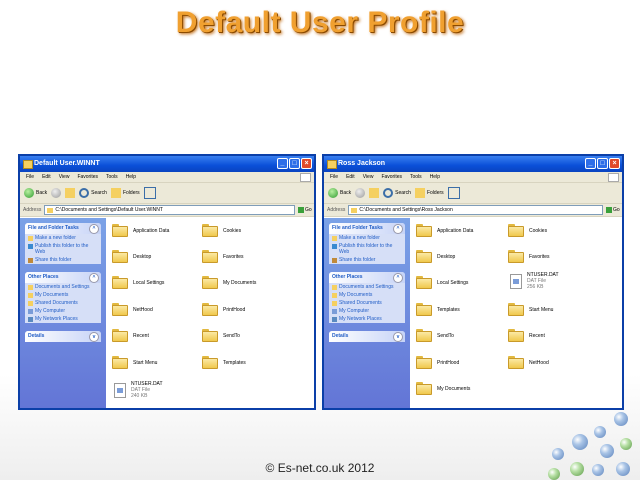 The height and width of the screenshot is (480, 640). I want to click on address-input: C:\Documents and Settings\Ross Jackson, so click(475, 210).